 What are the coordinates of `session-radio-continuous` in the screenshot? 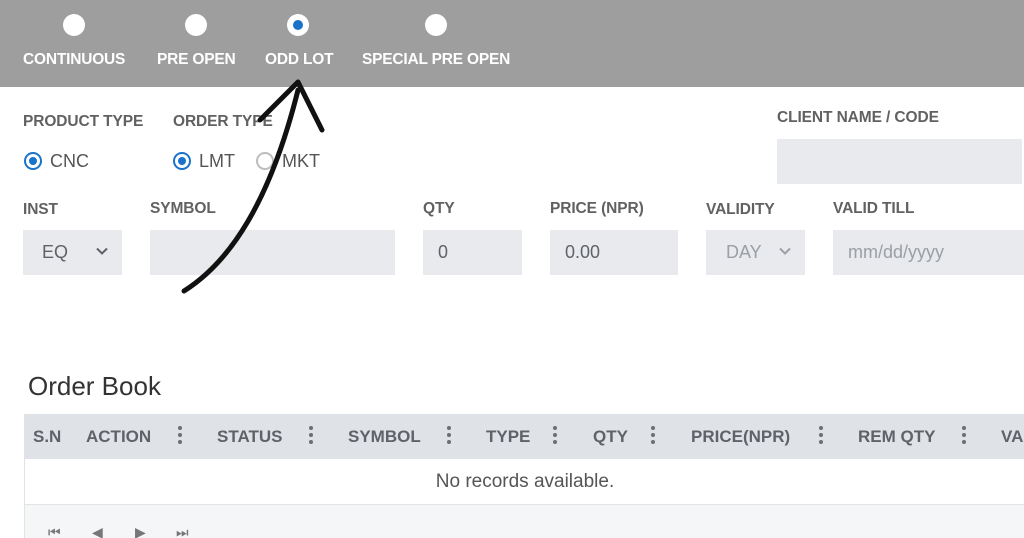 It's located at (74, 25).